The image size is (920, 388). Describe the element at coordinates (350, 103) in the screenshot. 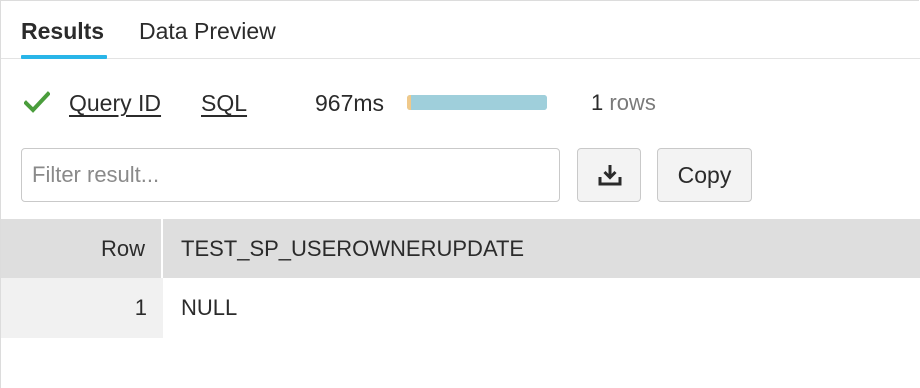

I see `query-duration: 967ms` at that location.